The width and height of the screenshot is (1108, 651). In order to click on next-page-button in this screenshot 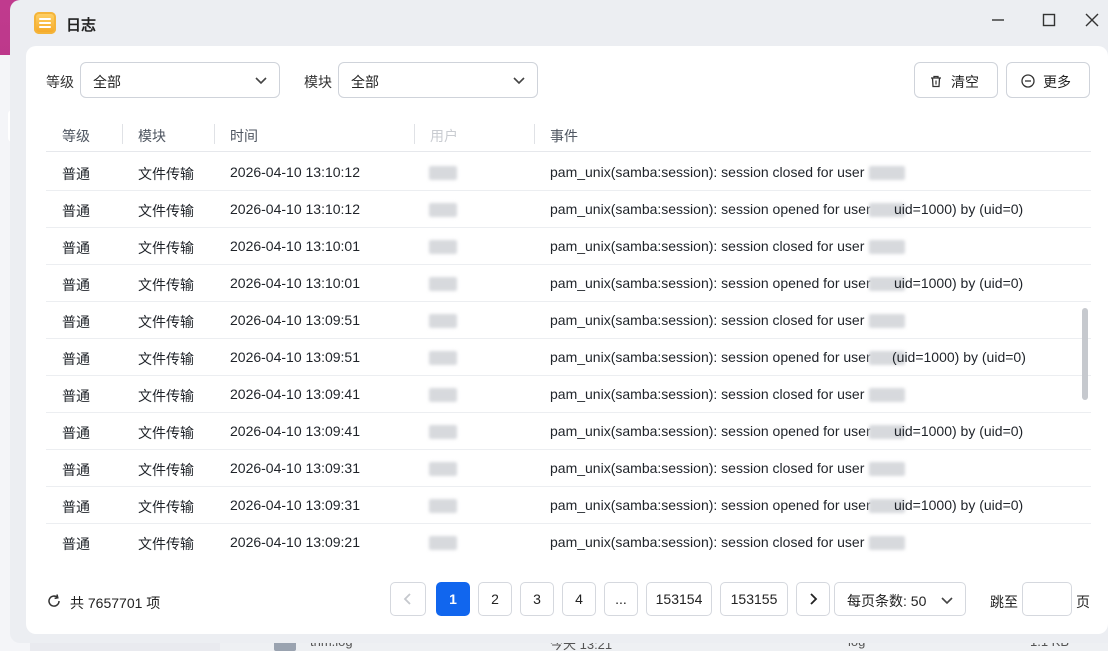, I will do `click(813, 599)`.